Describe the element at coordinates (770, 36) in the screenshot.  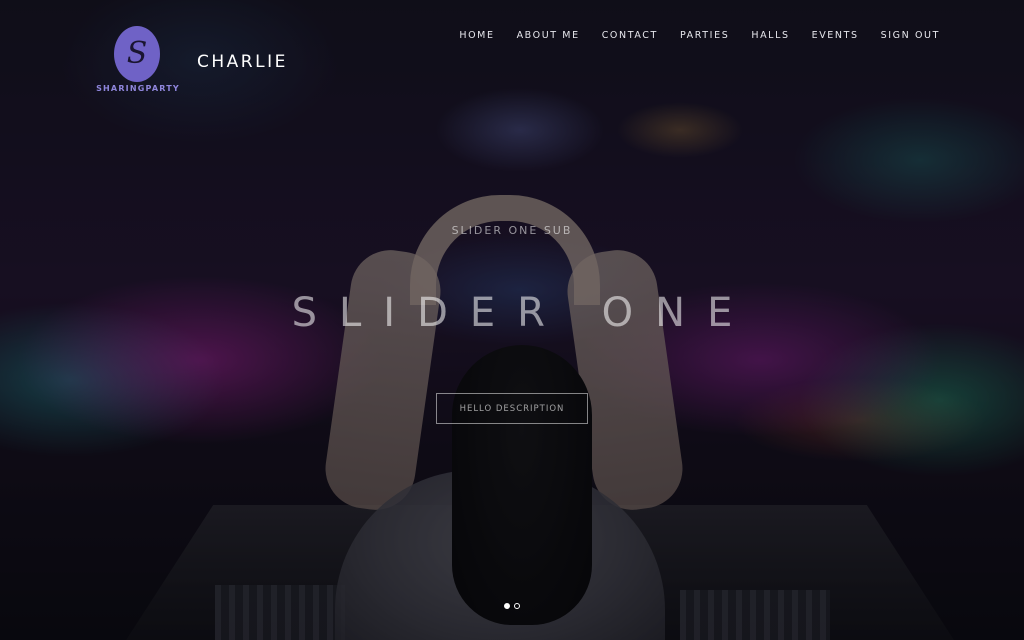
I see `nav-halls: HALLS` at that location.